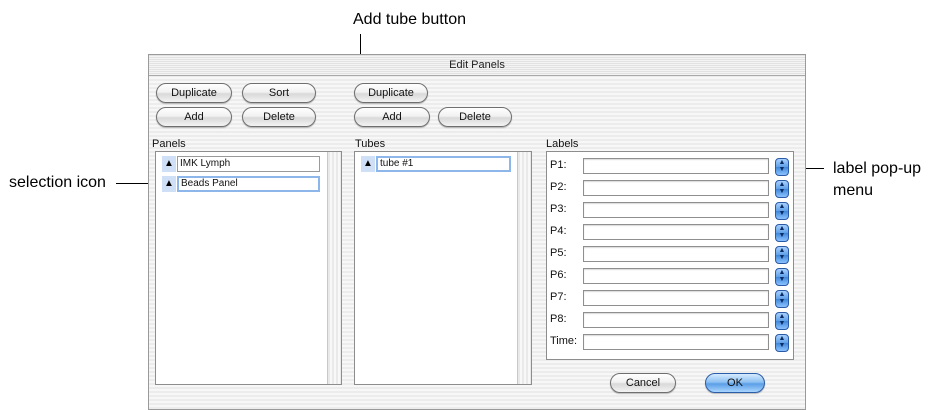 The height and width of the screenshot is (410, 941). Describe the element at coordinates (853, 190) in the screenshot. I see `callout-label-popup-line2: menu` at that location.